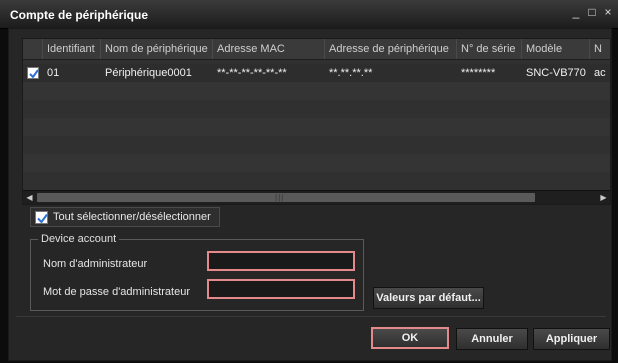 The height and width of the screenshot is (363, 618). What do you see at coordinates (79, 15) in the screenshot?
I see `window-title: Compte de périphérique` at bounding box center [79, 15].